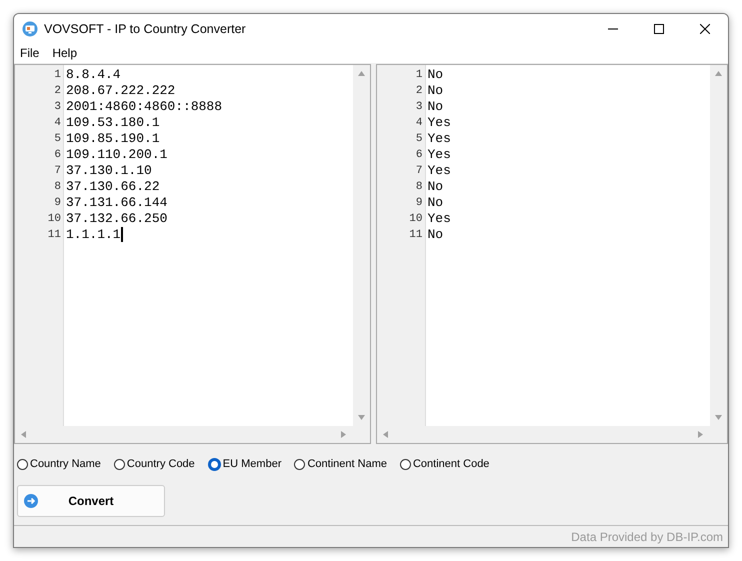  I want to click on text-cursor, so click(121, 234).